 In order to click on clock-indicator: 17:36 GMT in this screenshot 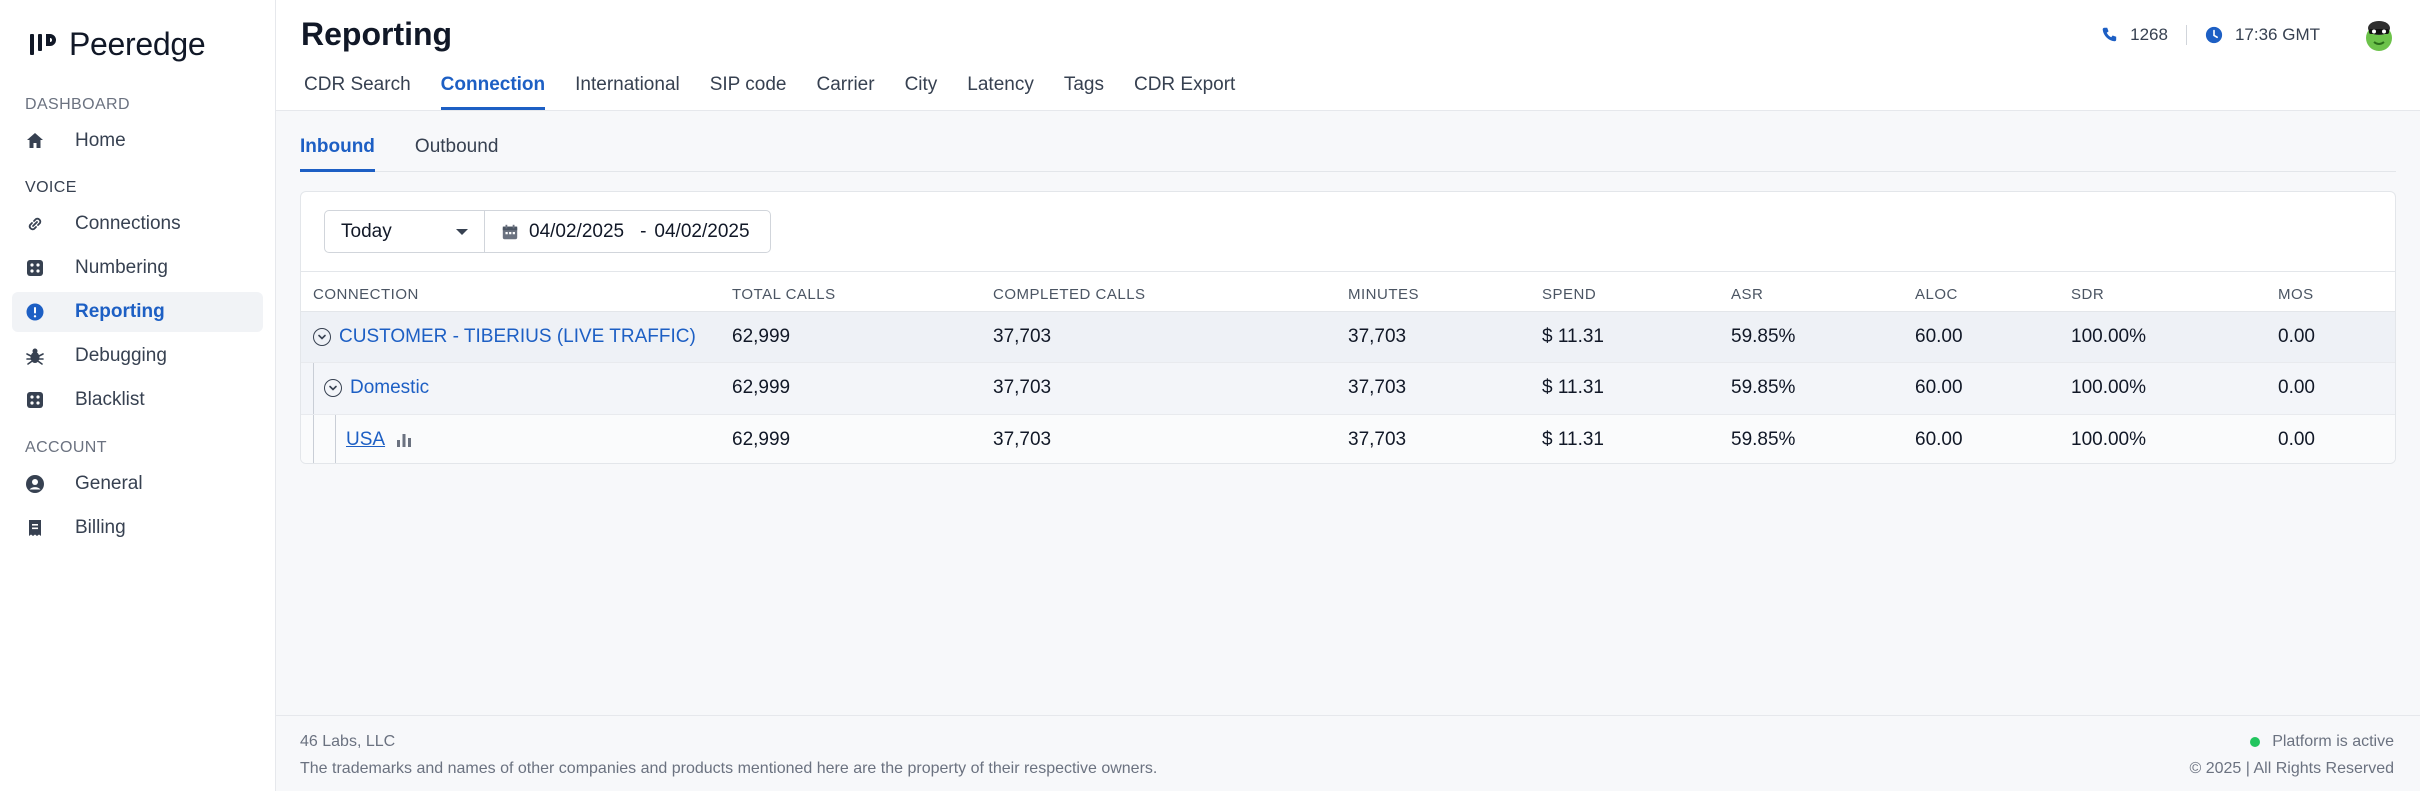, I will do `click(2262, 35)`.